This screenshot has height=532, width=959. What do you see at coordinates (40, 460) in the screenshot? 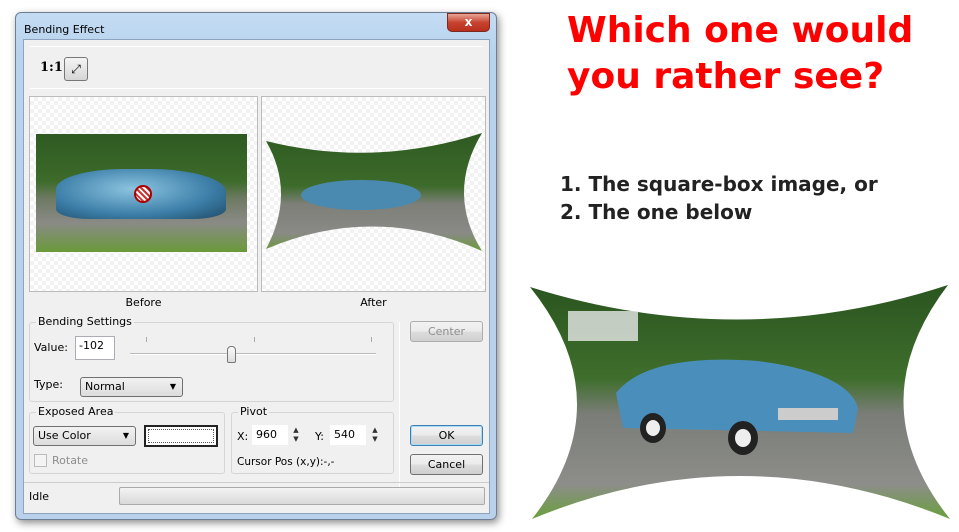
I see `rotate-checkbox` at bounding box center [40, 460].